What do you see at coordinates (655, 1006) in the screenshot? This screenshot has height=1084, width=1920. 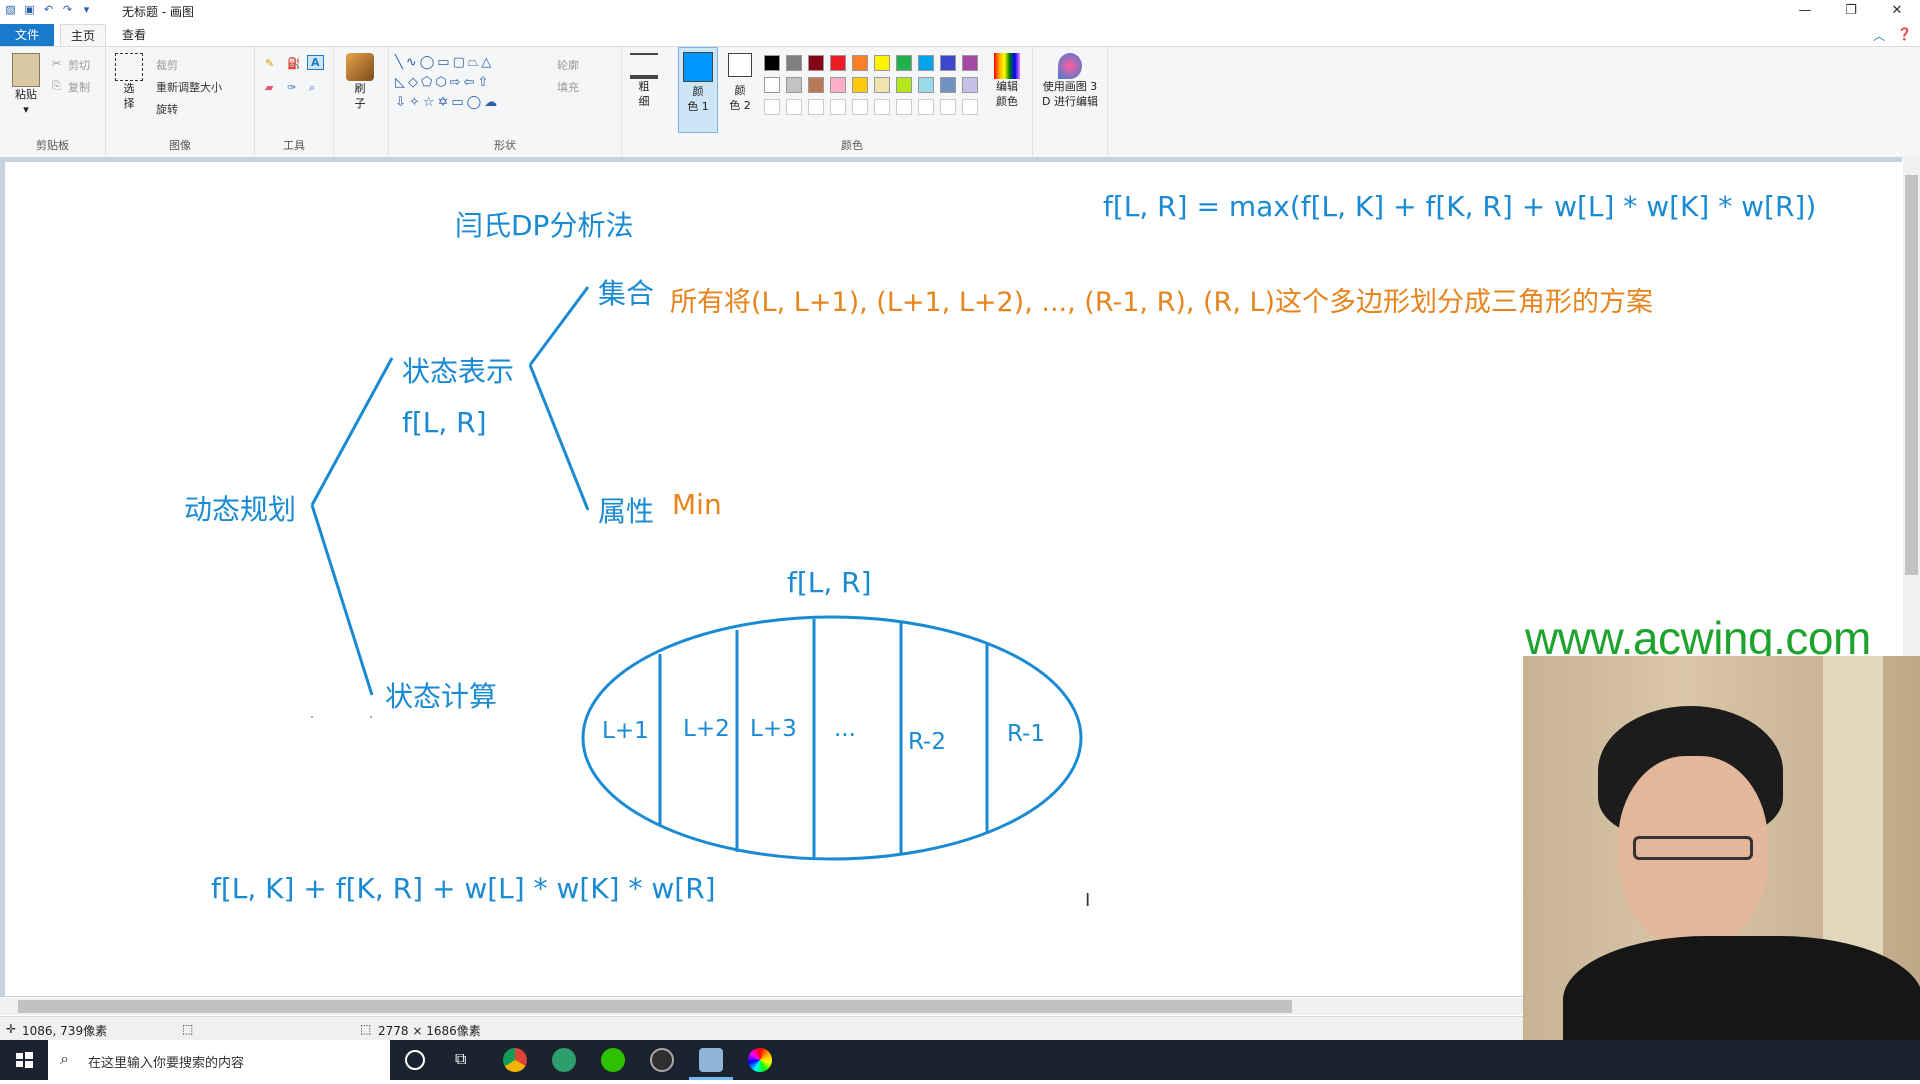 I see `horizontal-scroll-thumb` at bounding box center [655, 1006].